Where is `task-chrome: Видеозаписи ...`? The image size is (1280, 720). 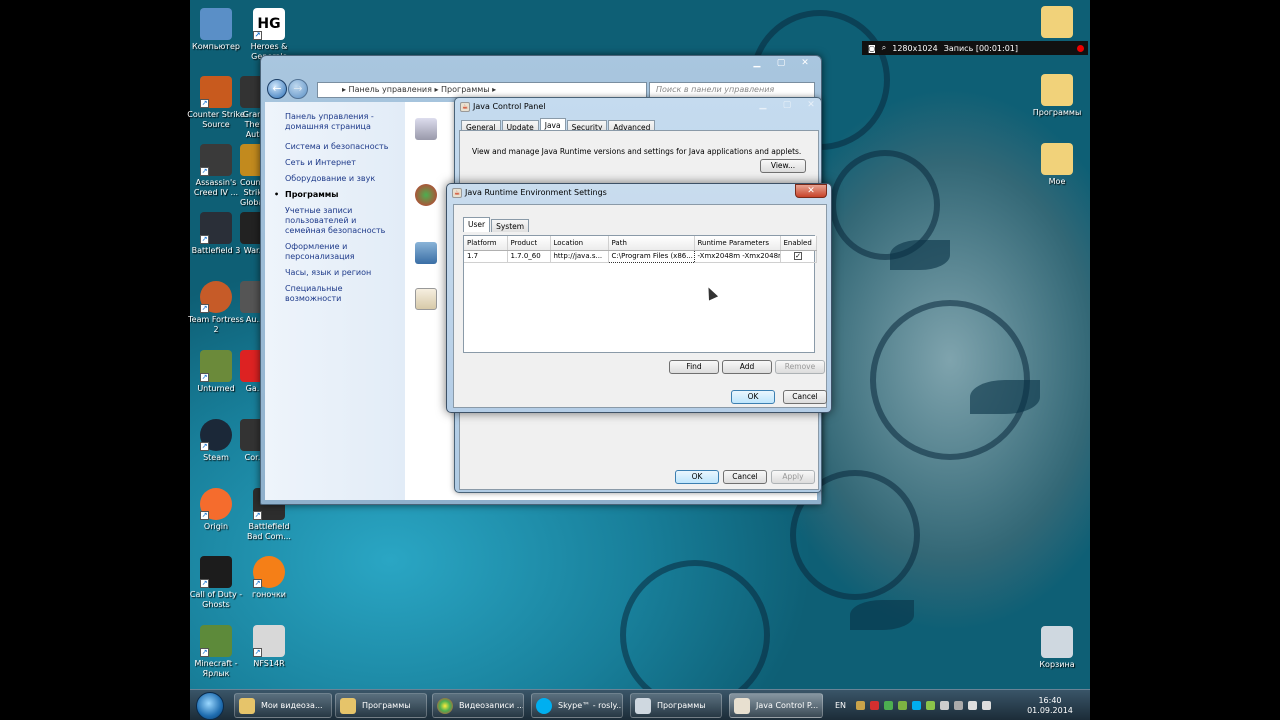
task-chrome: Видеозаписи ... is located at coordinates (478, 705).